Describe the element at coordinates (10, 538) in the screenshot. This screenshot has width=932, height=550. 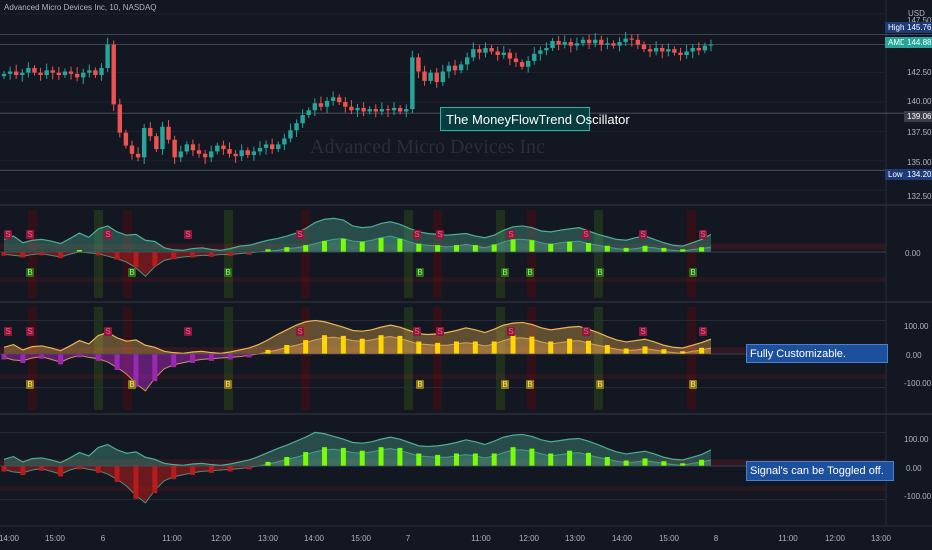
I see `time-label: 14:00` at that location.